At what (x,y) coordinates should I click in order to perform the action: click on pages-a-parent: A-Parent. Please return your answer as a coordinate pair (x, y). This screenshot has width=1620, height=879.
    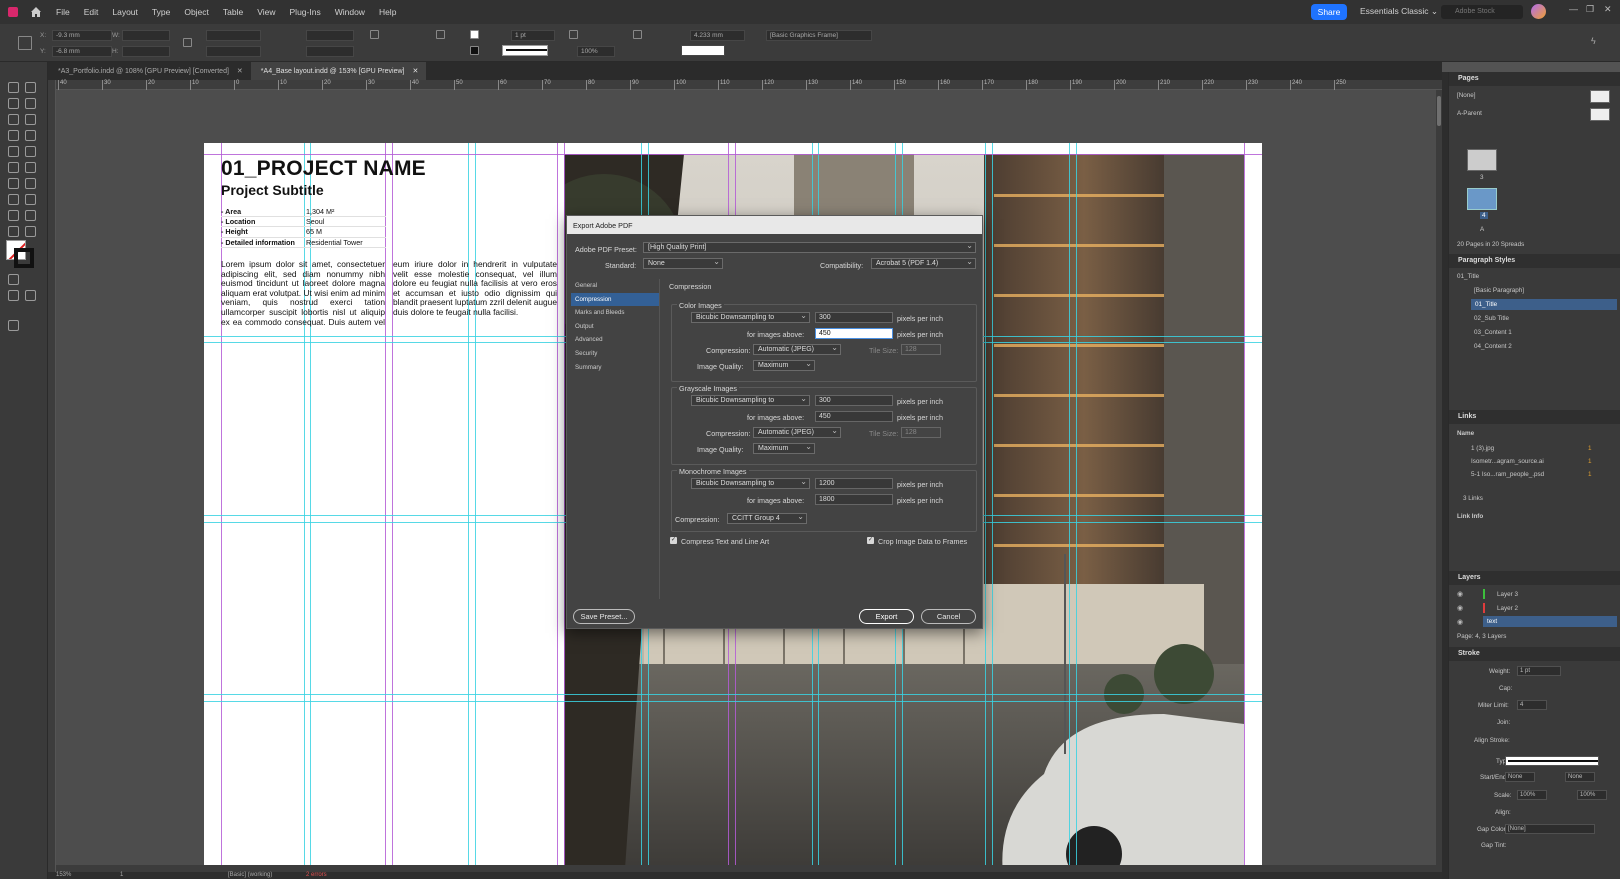
    Looking at the image, I should click on (1469, 113).